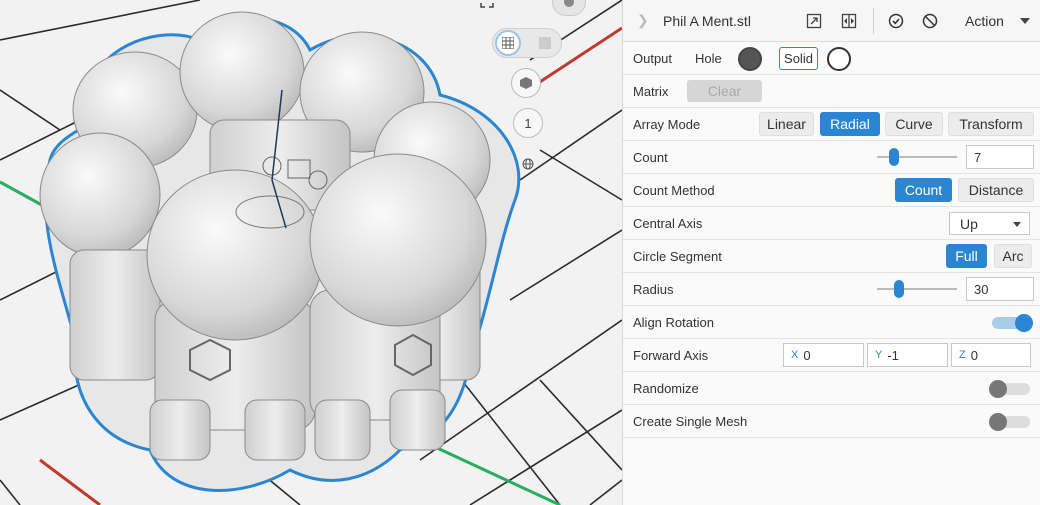 The width and height of the screenshot is (1040, 505). I want to click on count-method-distance-button: Distance, so click(996, 190).